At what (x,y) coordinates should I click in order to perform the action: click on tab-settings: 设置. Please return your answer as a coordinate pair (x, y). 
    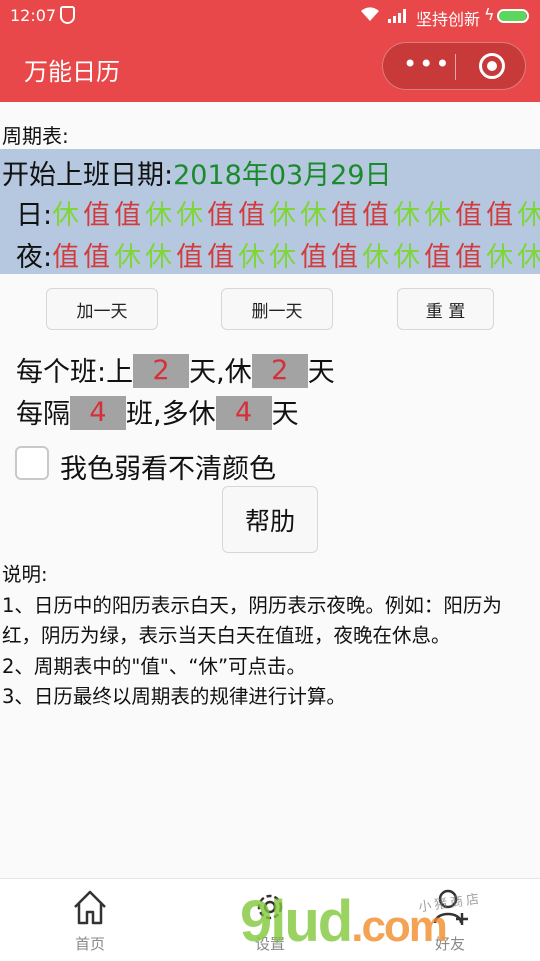
    Looking at the image, I should click on (270, 920).